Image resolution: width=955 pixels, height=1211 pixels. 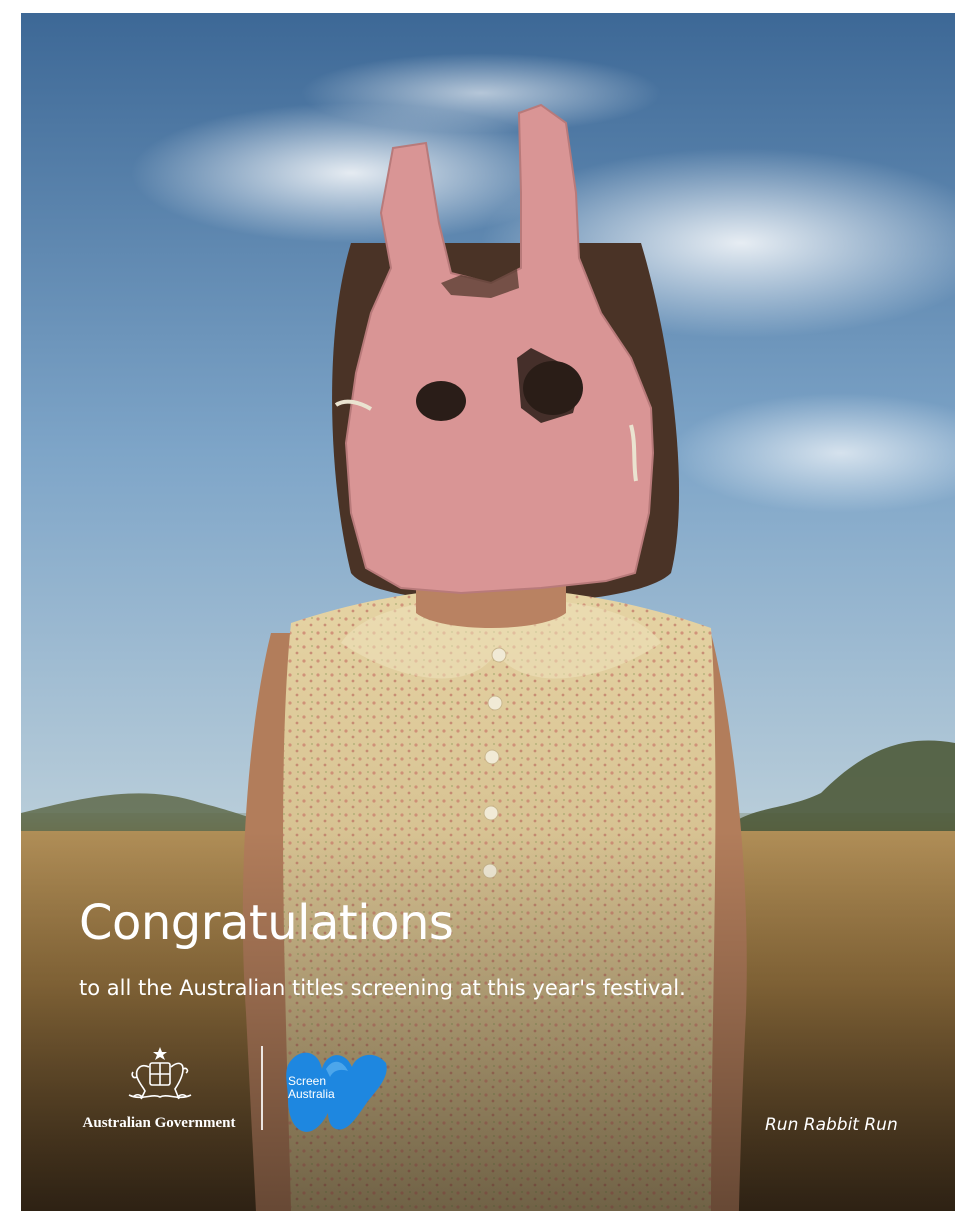 What do you see at coordinates (266, 923) in the screenshot?
I see `headline: Congratulations` at bounding box center [266, 923].